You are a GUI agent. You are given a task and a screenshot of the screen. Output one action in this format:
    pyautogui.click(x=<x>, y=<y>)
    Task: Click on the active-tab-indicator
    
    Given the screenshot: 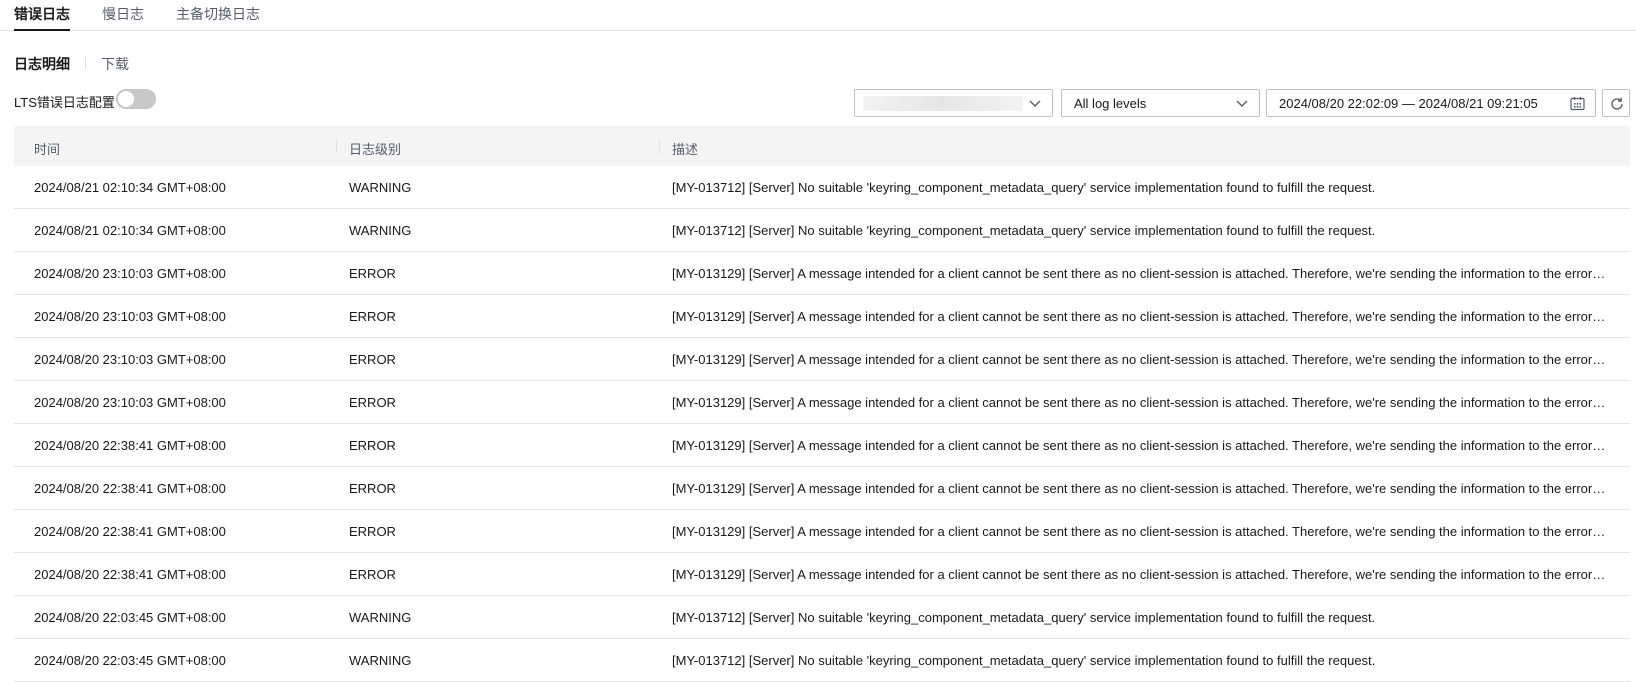 What is the action you would take?
    pyautogui.click(x=42, y=30)
    